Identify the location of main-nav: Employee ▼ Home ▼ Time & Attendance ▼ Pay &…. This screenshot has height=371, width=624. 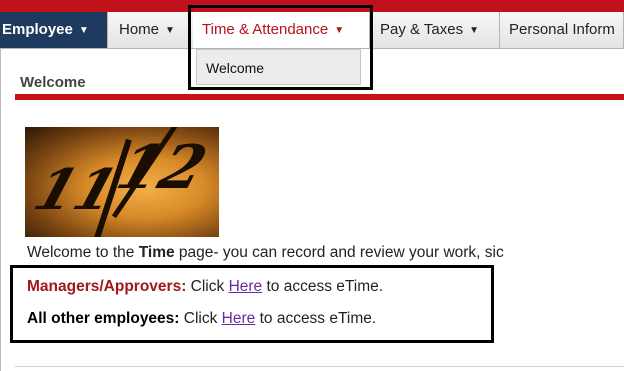
(312, 30).